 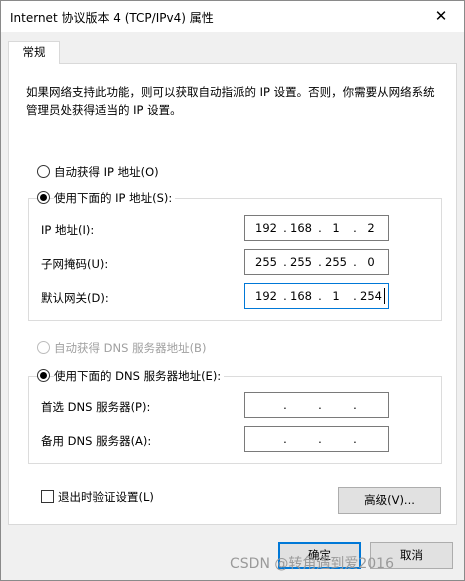 I want to click on subnet-mask-label: 子网掩码(U):, so click(x=75, y=264).